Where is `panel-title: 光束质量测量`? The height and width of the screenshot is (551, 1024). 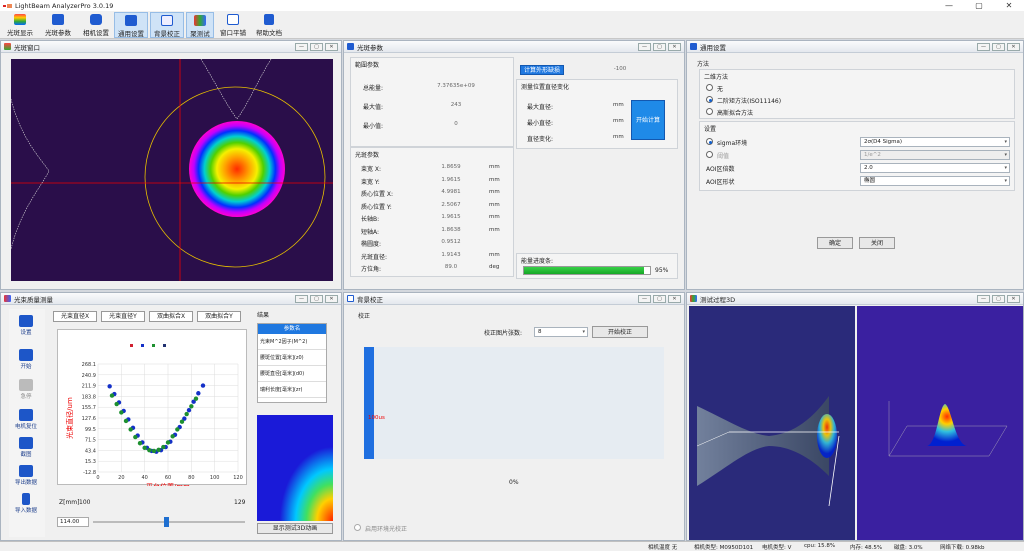
panel-title: 光束质量测量 is located at coordinates (33, 299).